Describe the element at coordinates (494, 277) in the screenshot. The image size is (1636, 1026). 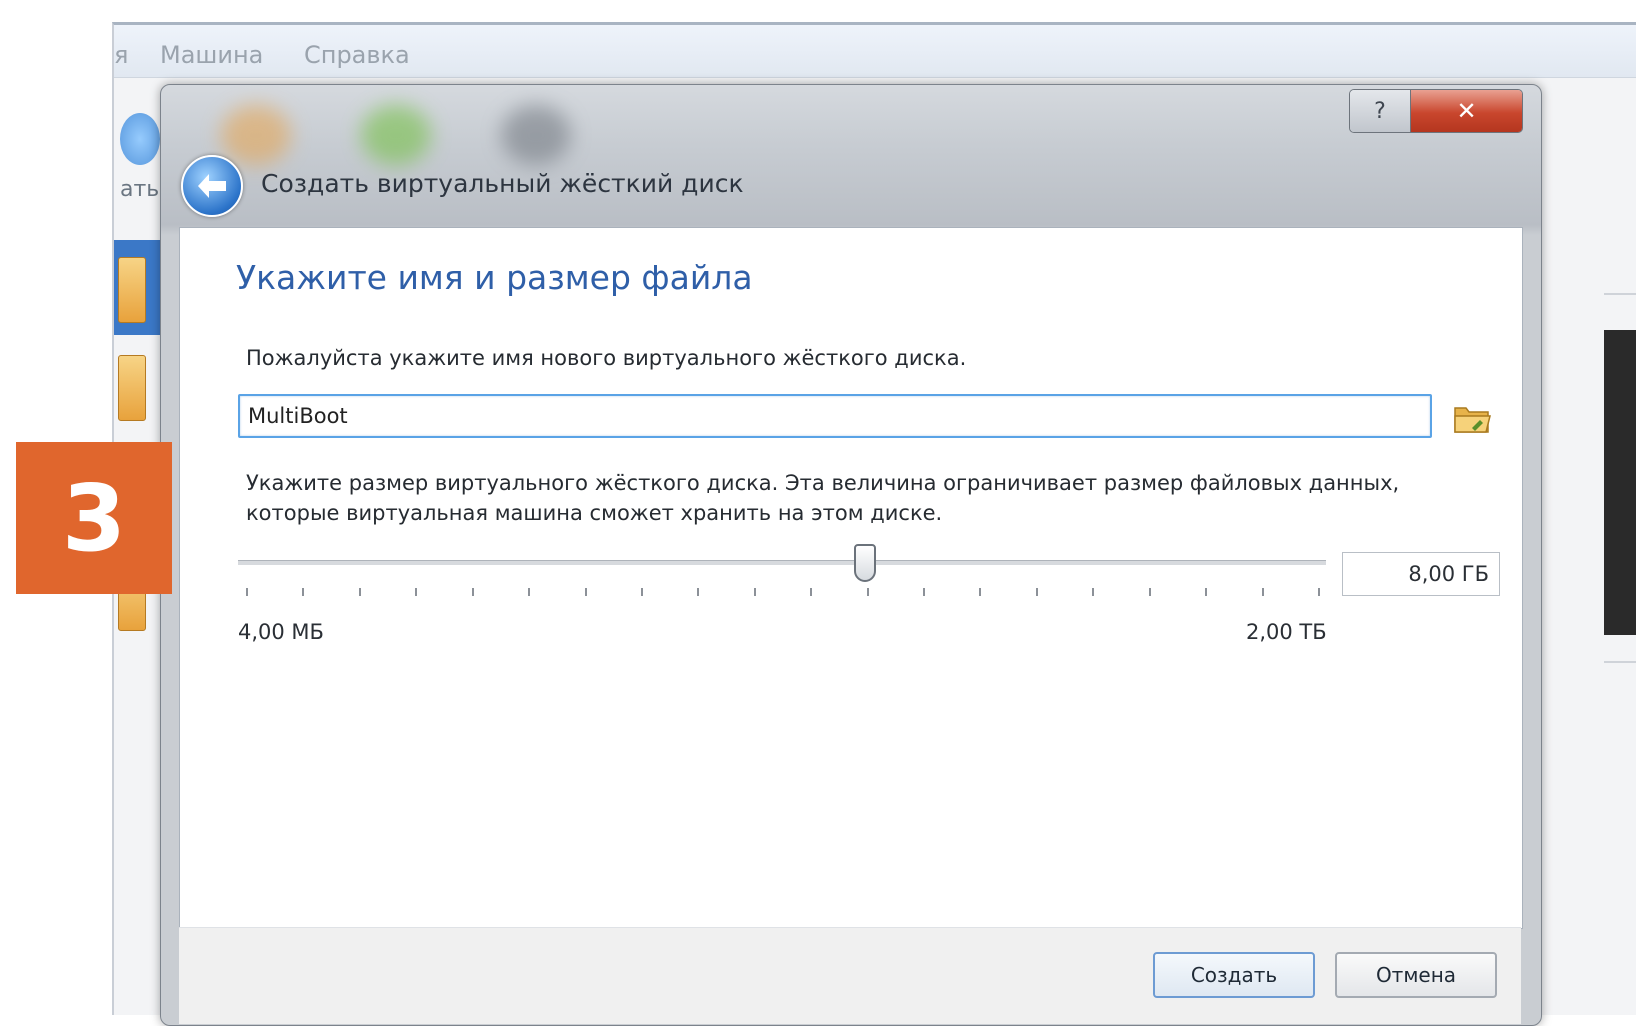
I see `page-heading: Укажите имя и размер файла` at that location.